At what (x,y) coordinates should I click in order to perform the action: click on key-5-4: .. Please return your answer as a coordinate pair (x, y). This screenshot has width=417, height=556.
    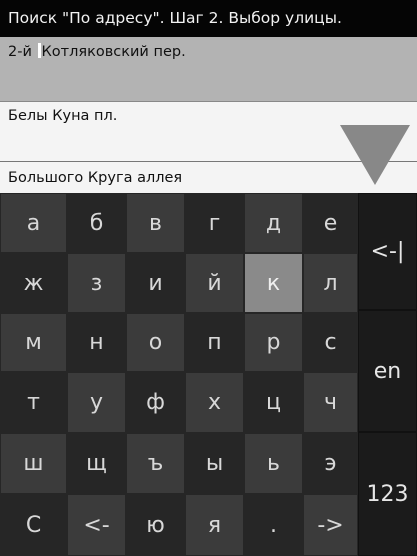
    Looking at the image, I should click on (273, 525).